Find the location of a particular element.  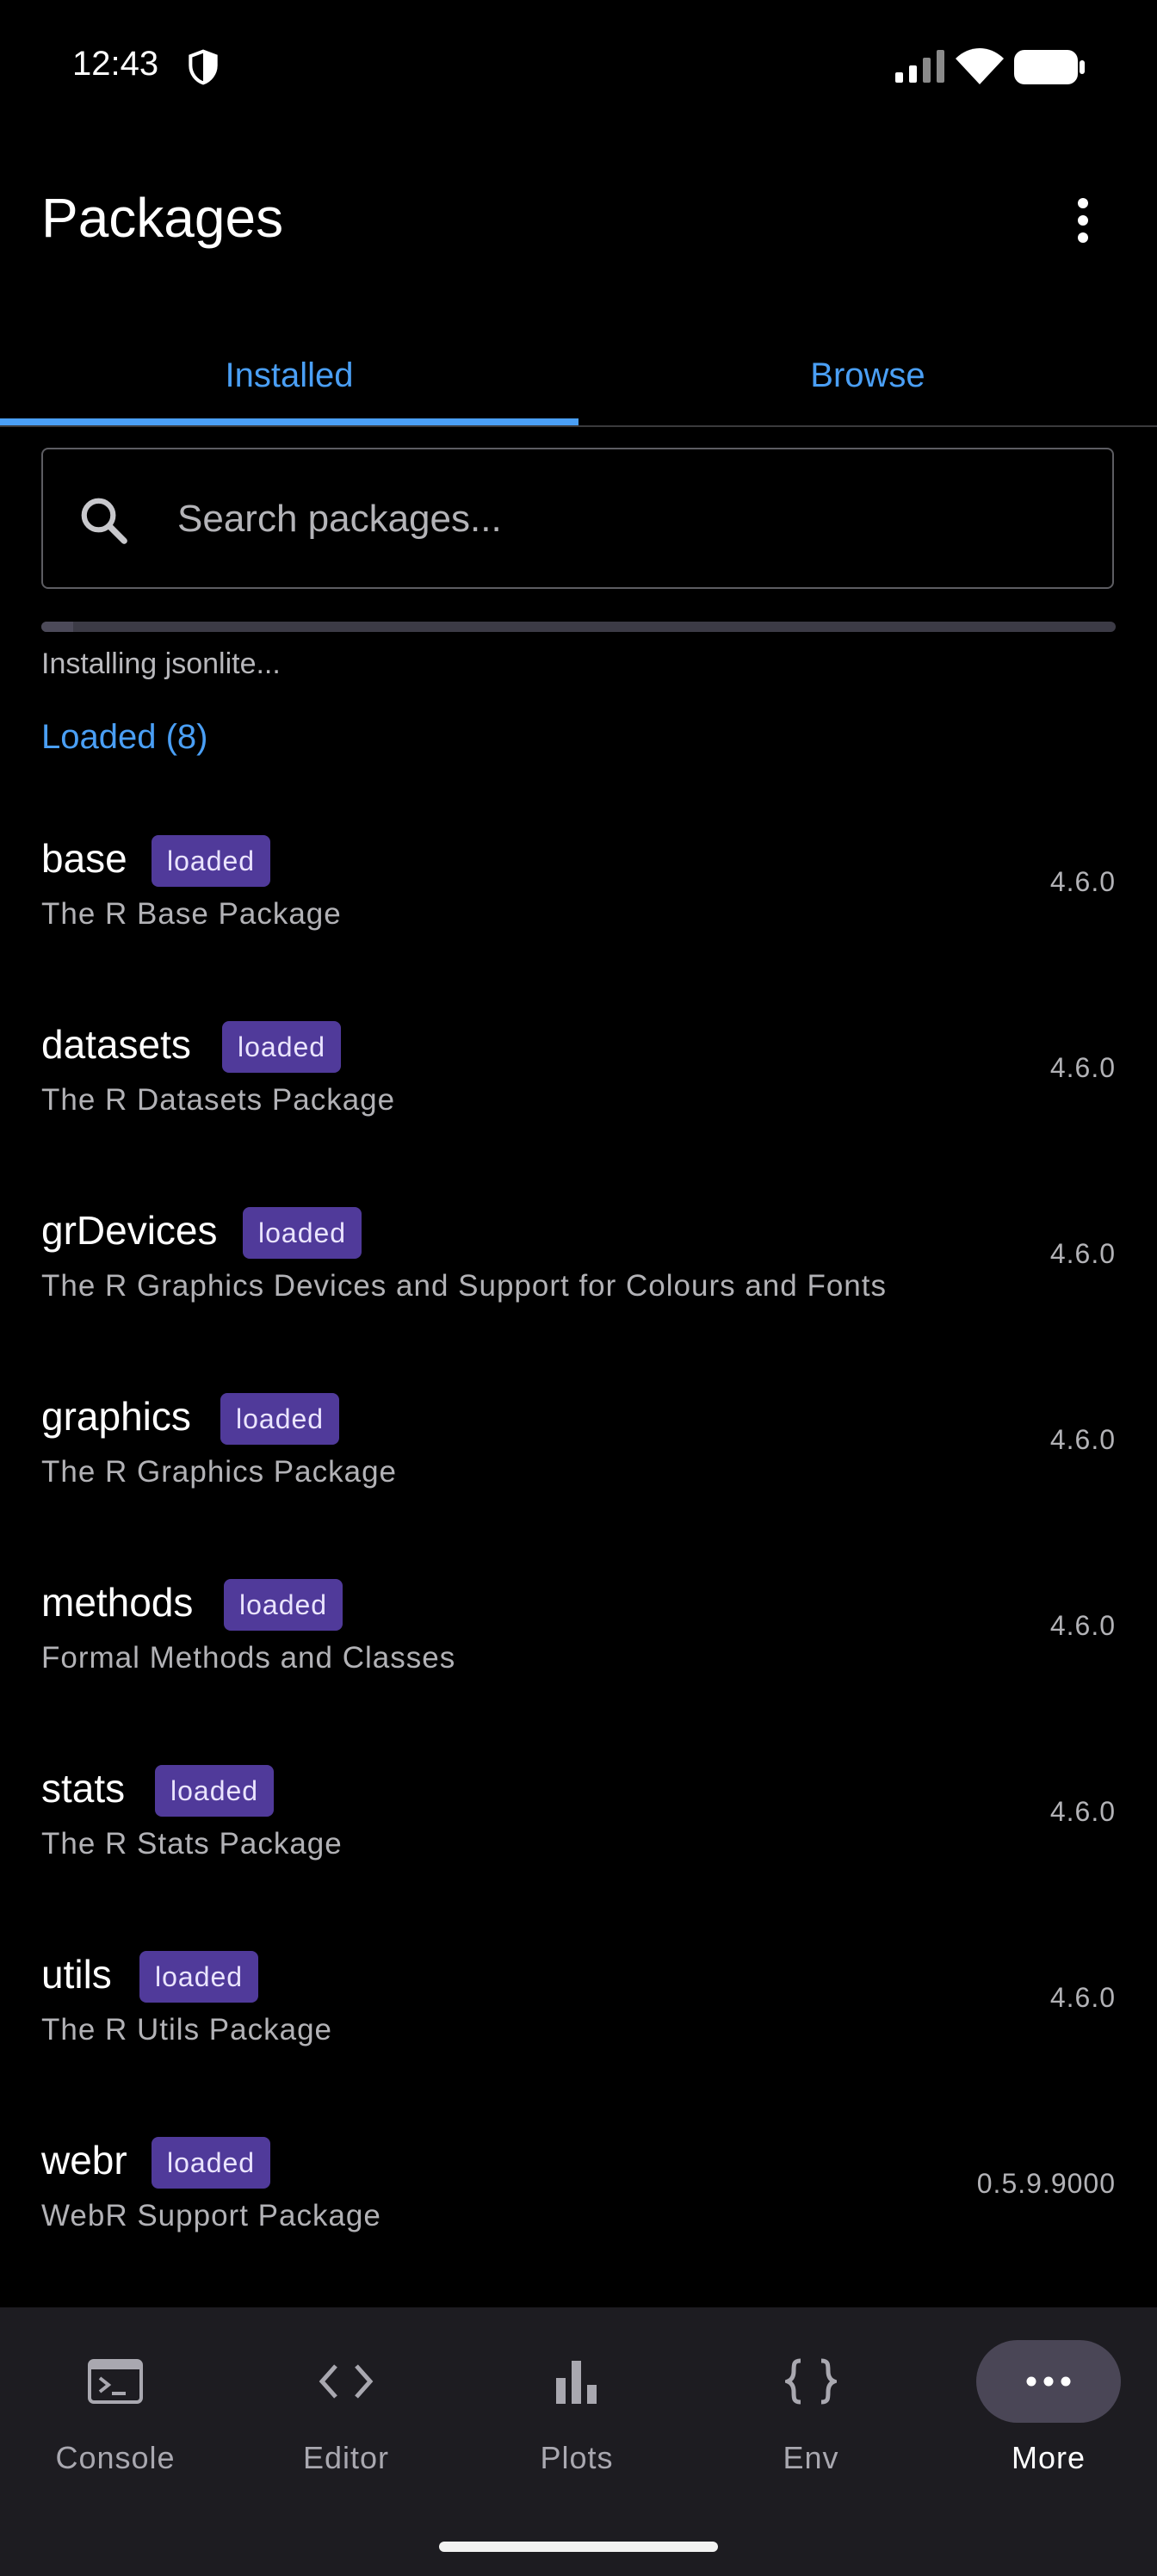

package-row-stats: stats loaded The R Stats Package 4.6.0 is located at coordinates (579, 1825).